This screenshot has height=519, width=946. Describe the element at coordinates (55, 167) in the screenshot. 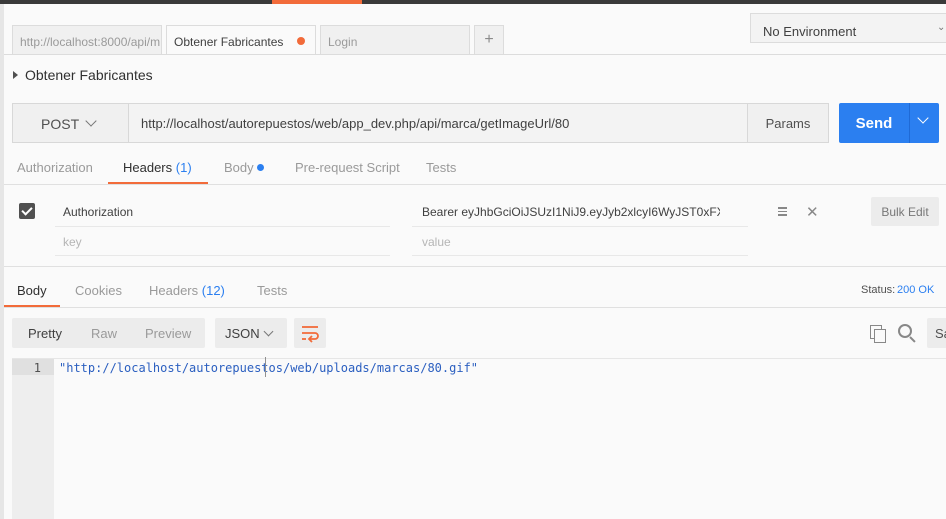

I see `tab-authorization: Authorization` at that location.